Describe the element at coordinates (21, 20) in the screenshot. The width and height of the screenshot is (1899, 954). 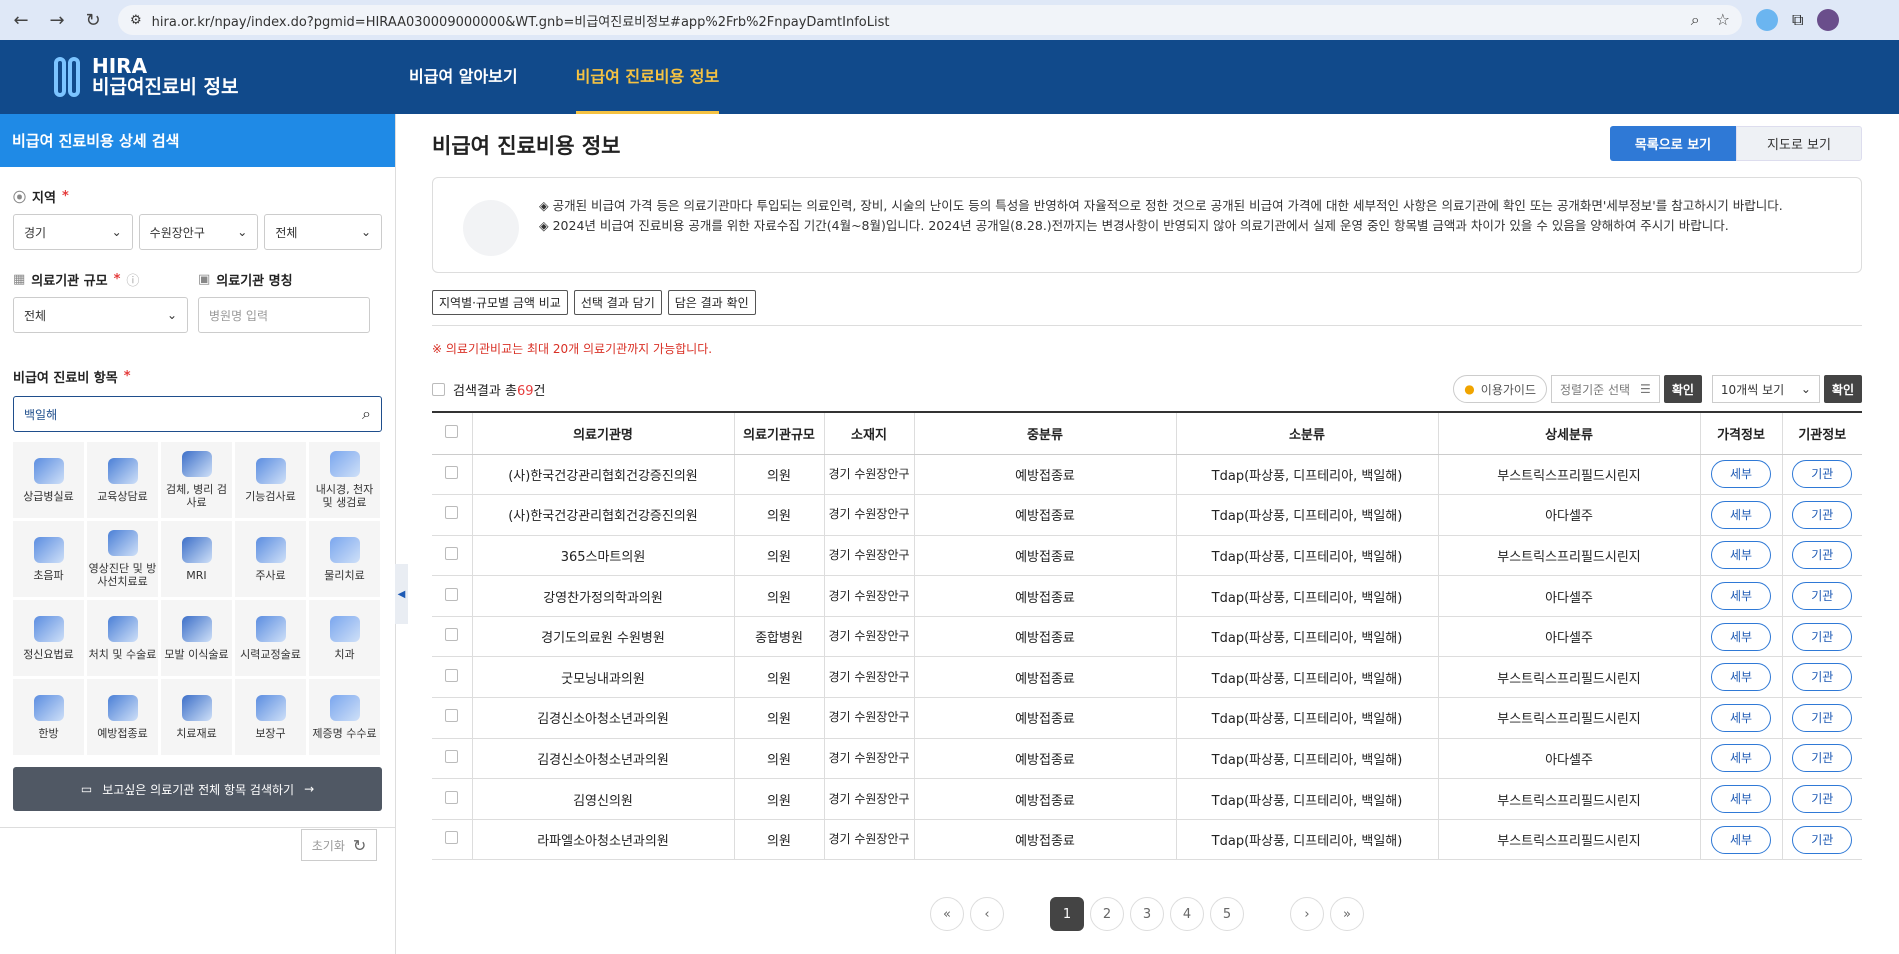
I see `back-icon: ←` at that location.